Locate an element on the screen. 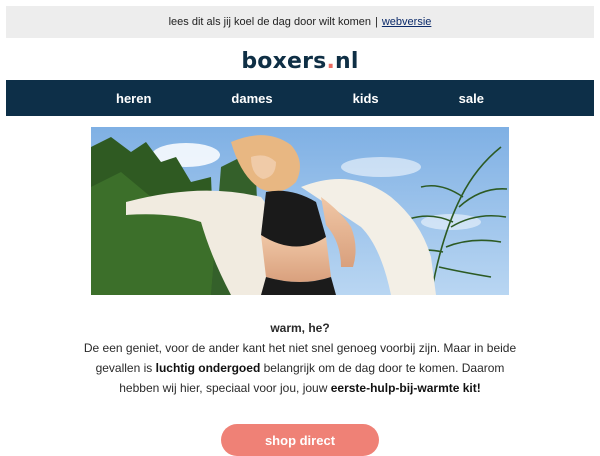  copy-headline: warm, he? is located at coordinates (300, 328).